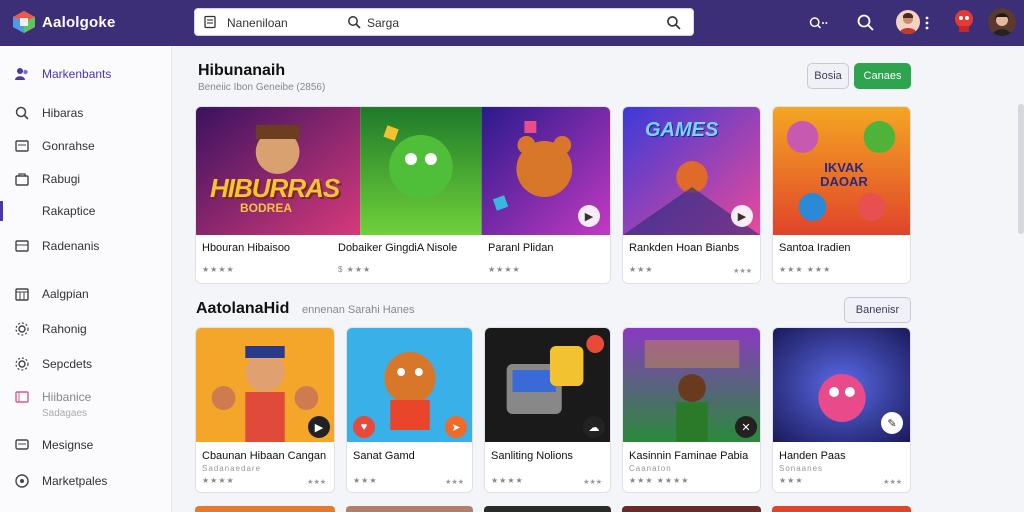  Describe the element at coordinates (264, 456) in the screenshot. I see `card-title: Cbaunan Hibaan Cangan` at that location.